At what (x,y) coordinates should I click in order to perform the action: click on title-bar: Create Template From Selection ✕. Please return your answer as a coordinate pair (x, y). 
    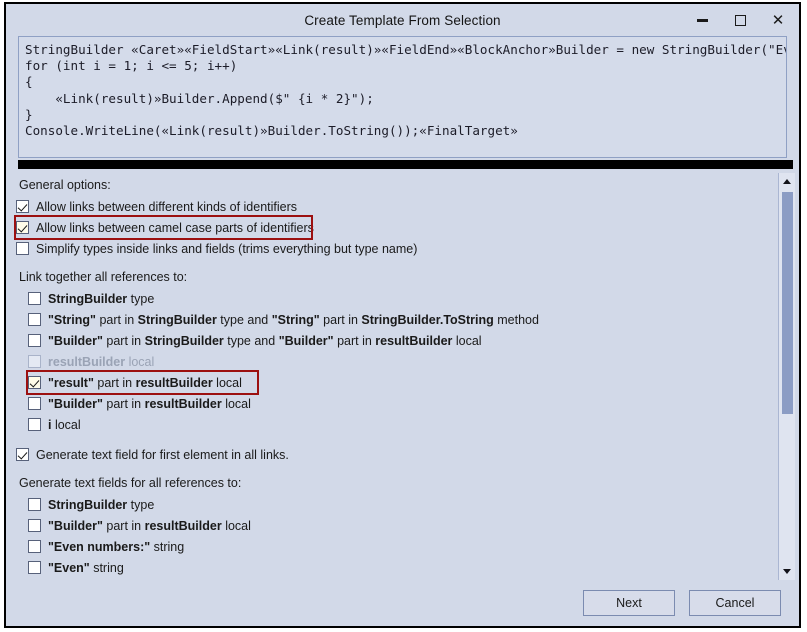
    Looking at the image, I should click on (402, 20).